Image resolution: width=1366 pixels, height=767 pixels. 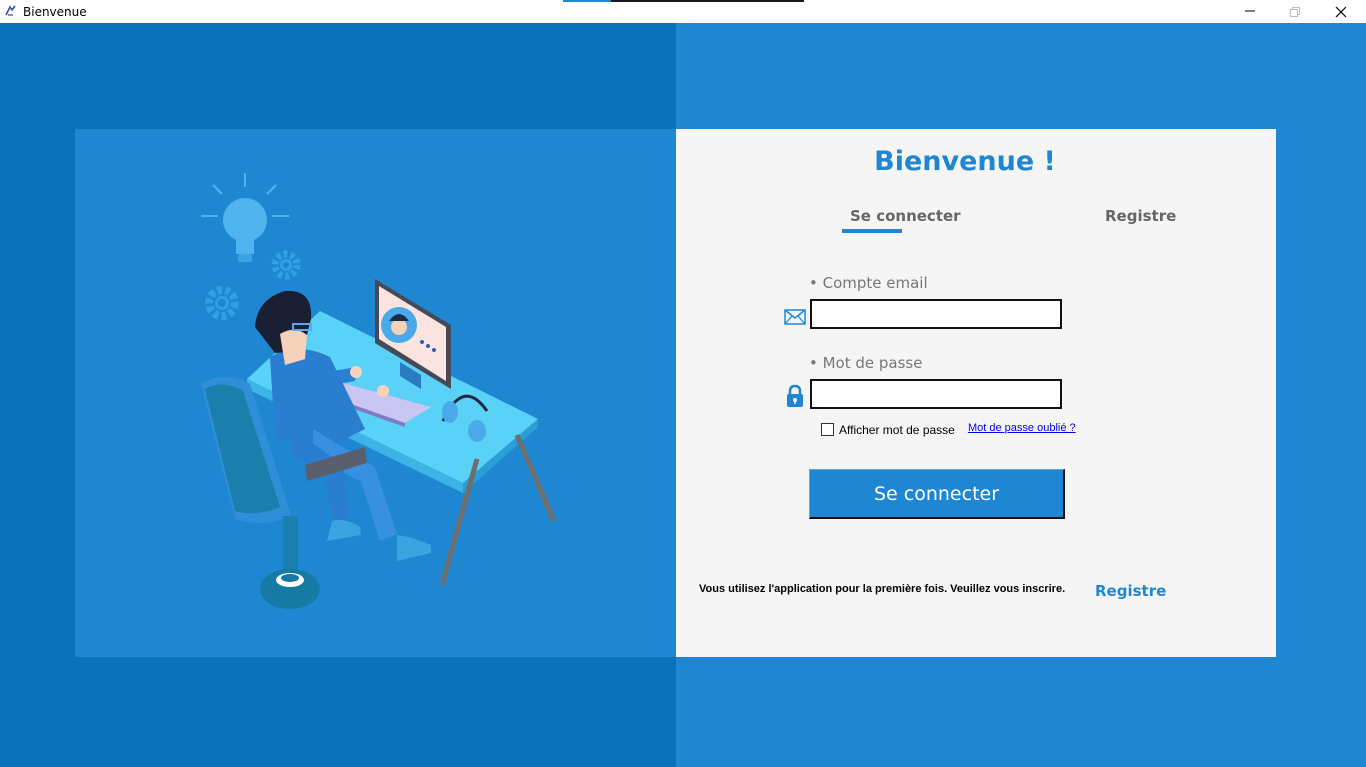 What do you see at coordinates (795, 317) in the screenshot?
I see `mail-icon` at bounding box center [795, 317].